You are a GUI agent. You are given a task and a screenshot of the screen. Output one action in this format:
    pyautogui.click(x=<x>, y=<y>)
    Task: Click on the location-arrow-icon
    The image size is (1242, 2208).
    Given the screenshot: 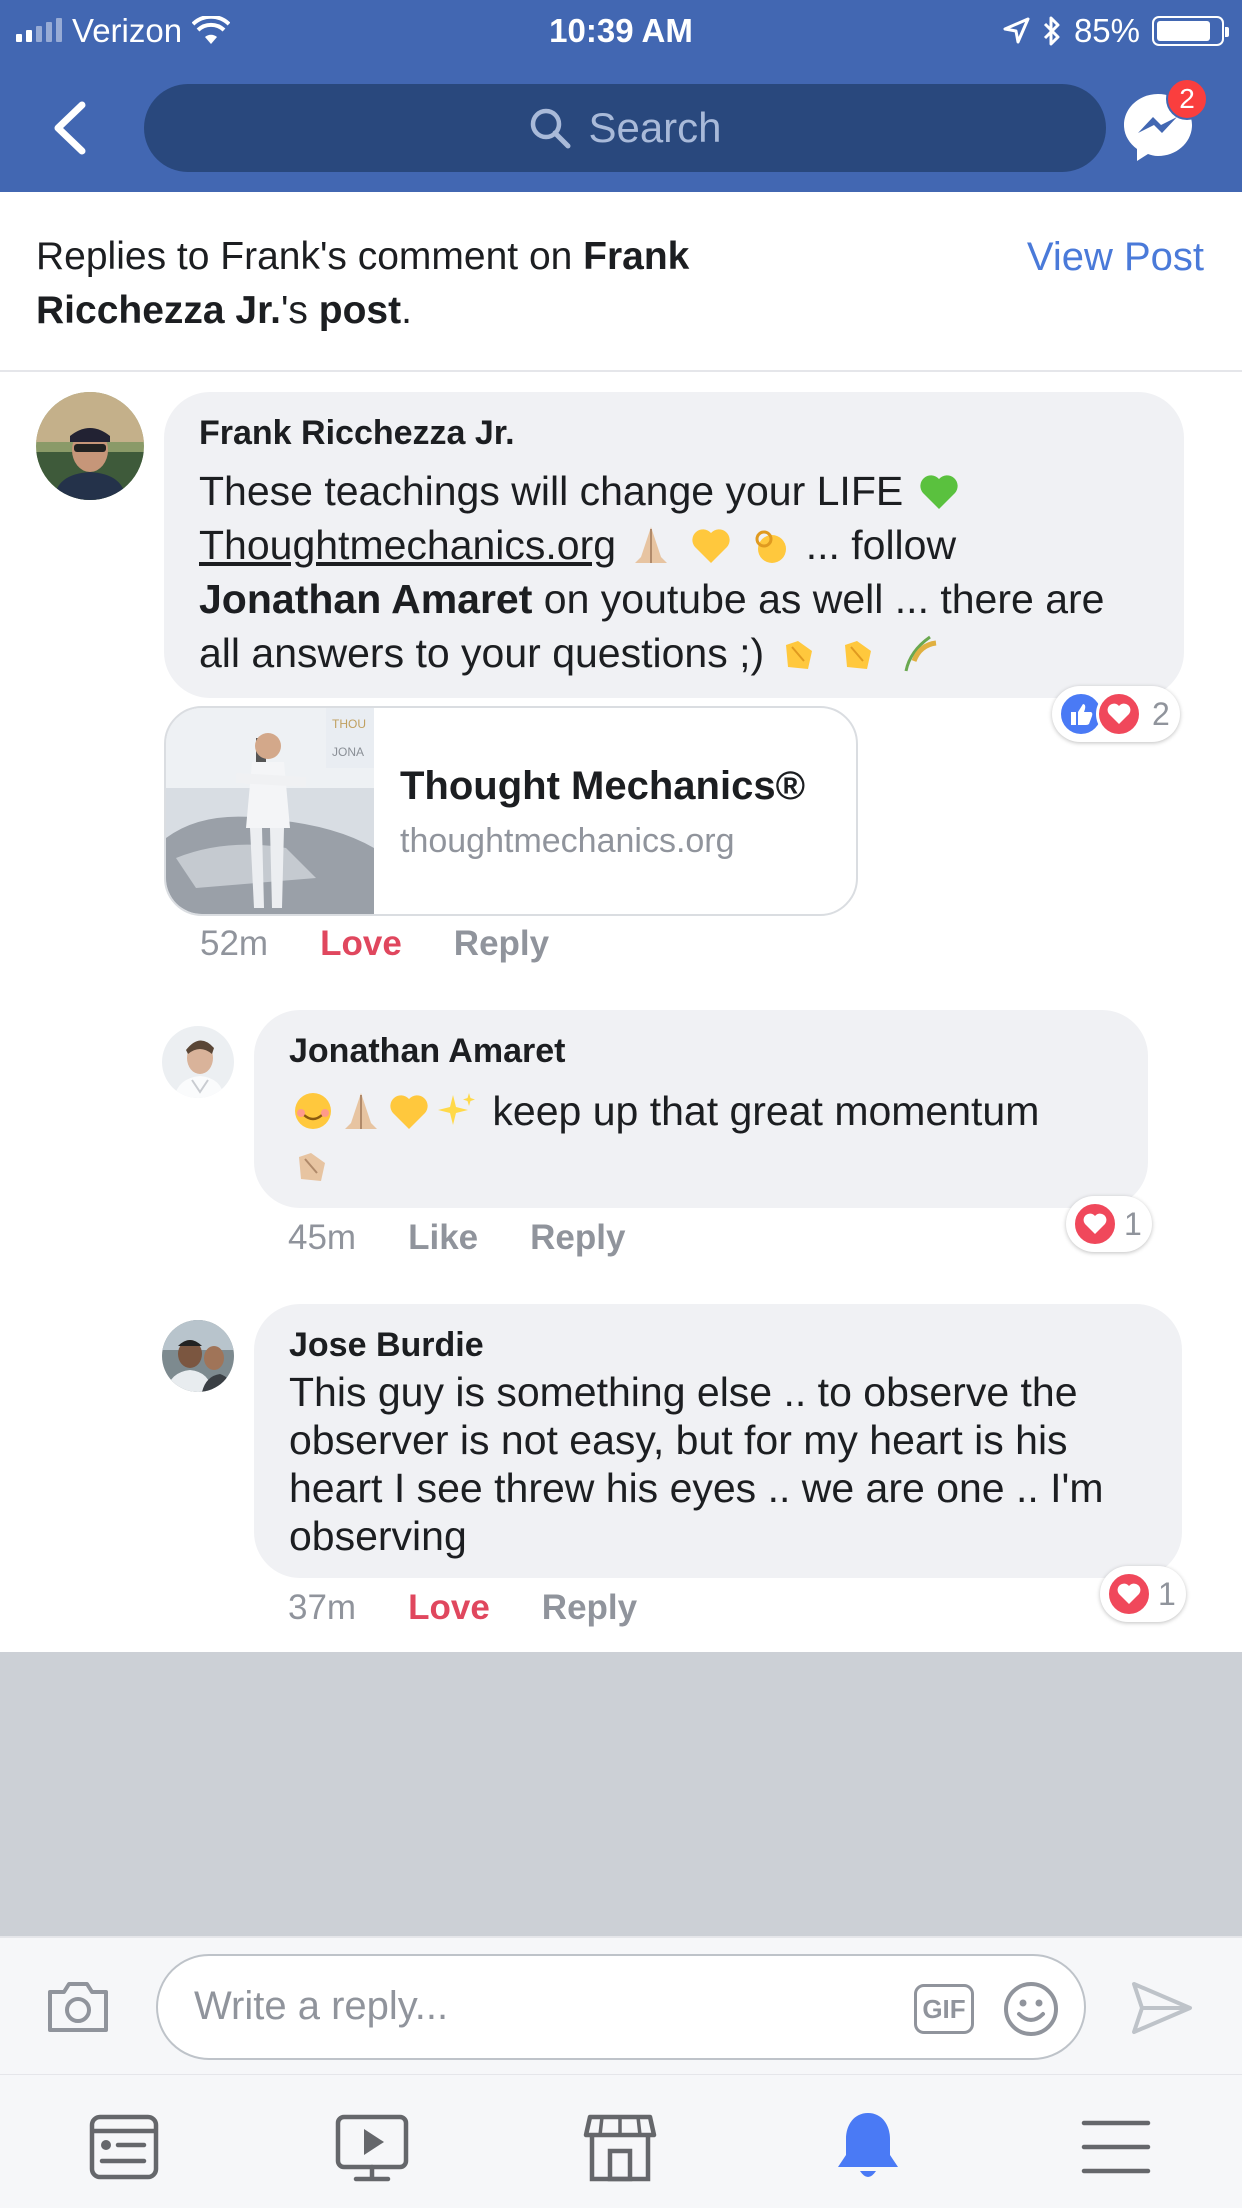 What is the action you would take?
    pyautogui.click(x=1016, y=30)
    